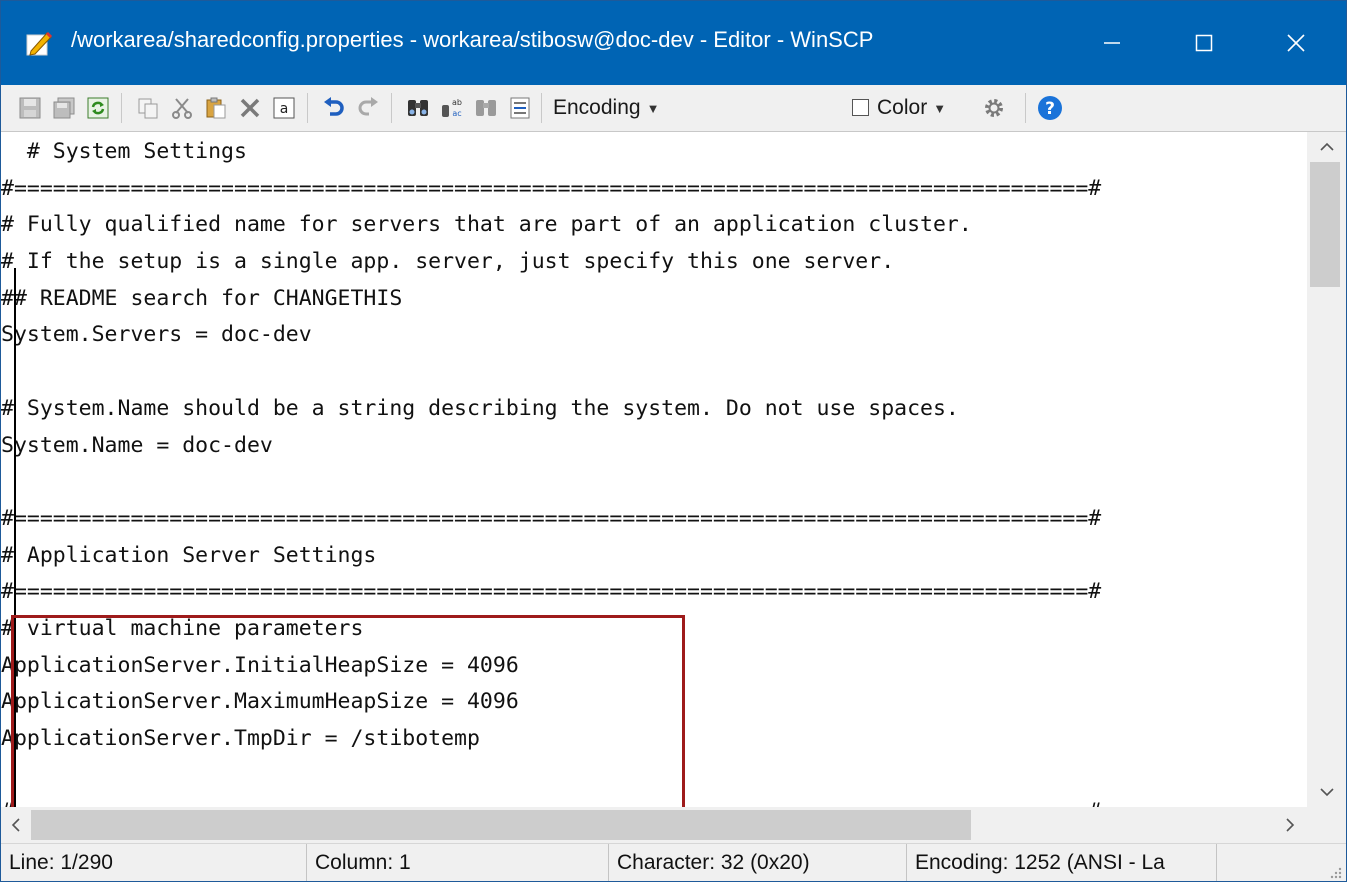 The width and height of the screenshot is (1347, 882). What do you see at coordinates (673, 108) in the screenshot?
I see `toolbar: a ab ac Encoding ▼ Color ▼ ?` at bounding box center [673, 108].